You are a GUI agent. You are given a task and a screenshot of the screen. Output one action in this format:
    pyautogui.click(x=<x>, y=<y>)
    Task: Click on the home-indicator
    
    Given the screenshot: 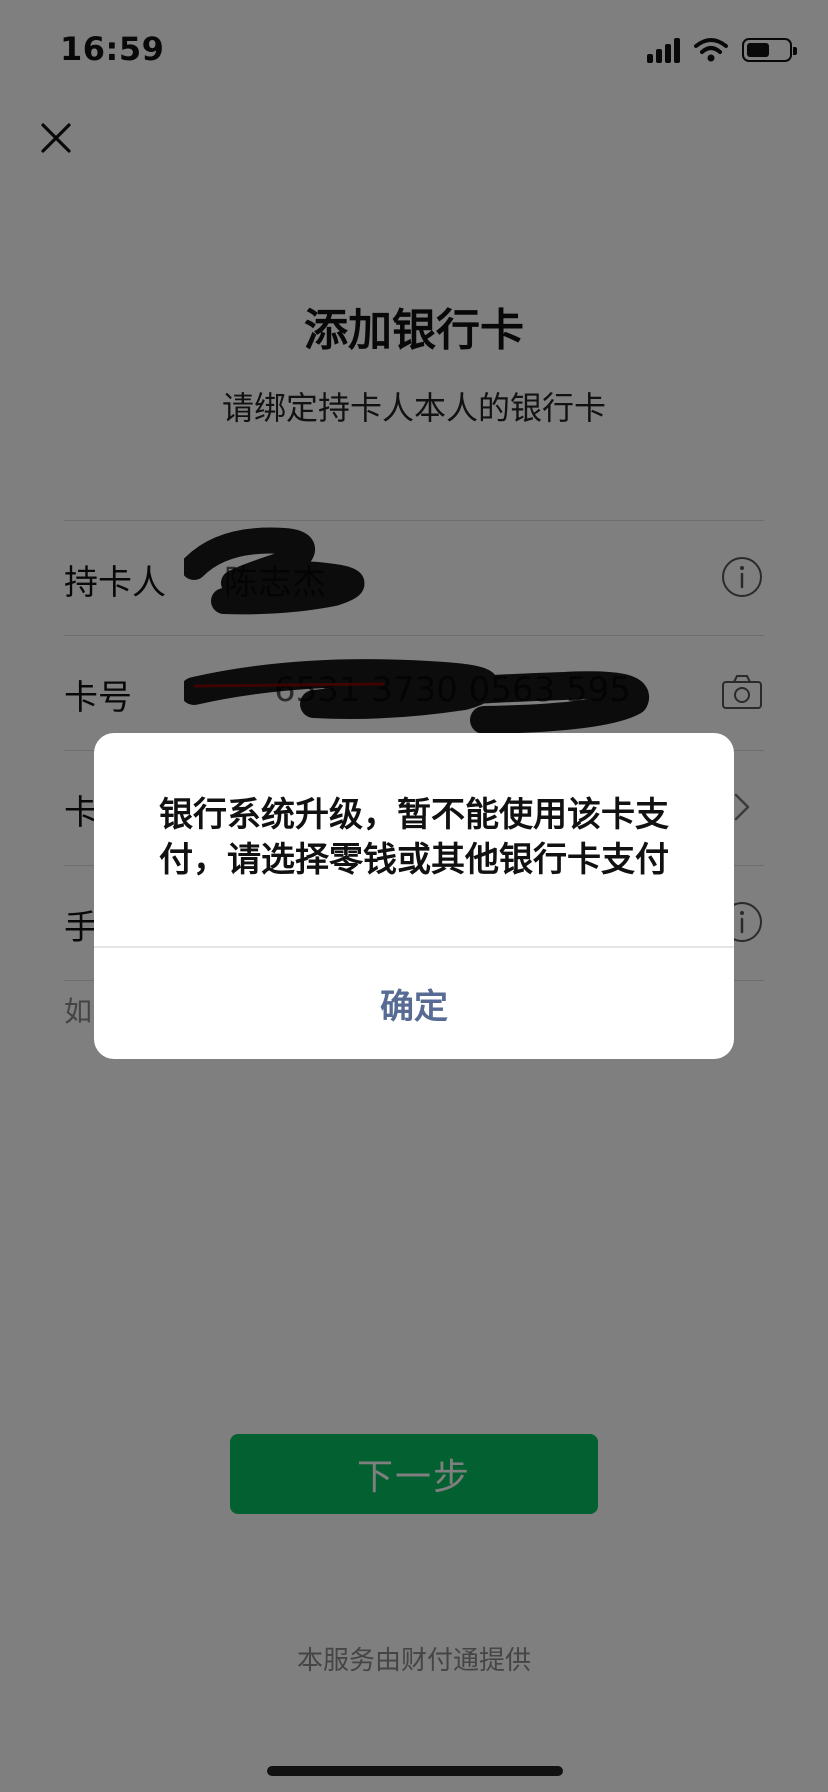 What is the action you would take?
    pyautogui.click(x=415, y=1771)
    